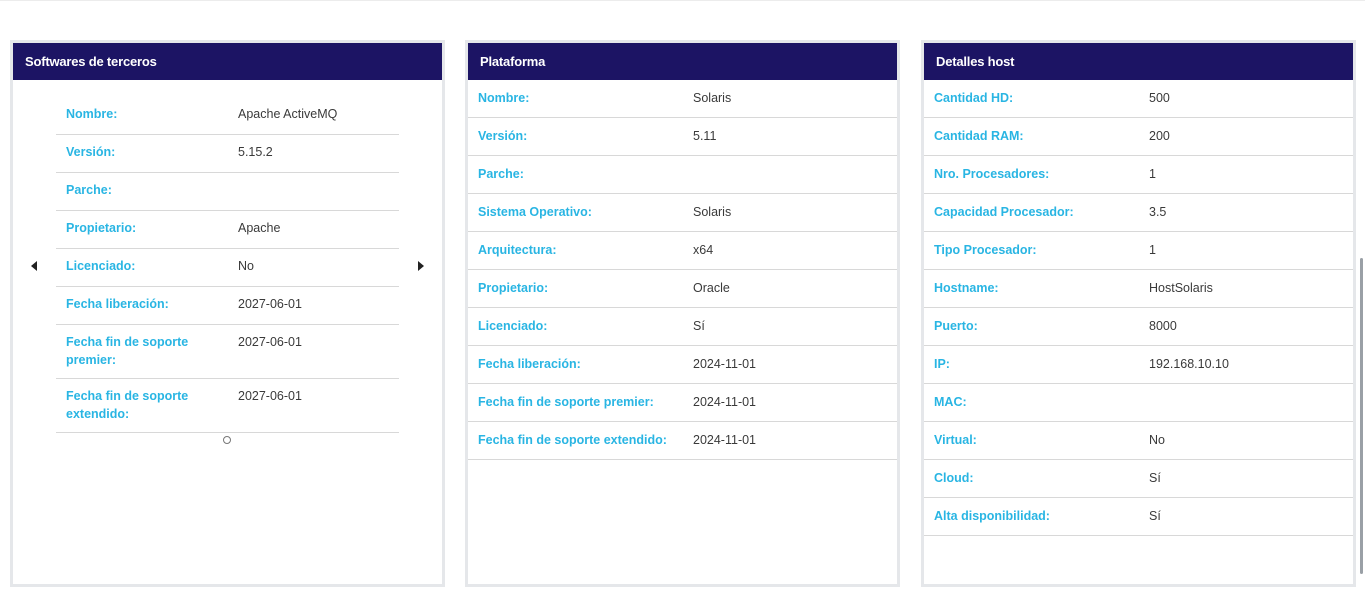 The image size is (1365, 597). What do you see at coordinates (705, 136) in the screenshot?
I see `field-value: 5.11` at bounding box center [705, 136].